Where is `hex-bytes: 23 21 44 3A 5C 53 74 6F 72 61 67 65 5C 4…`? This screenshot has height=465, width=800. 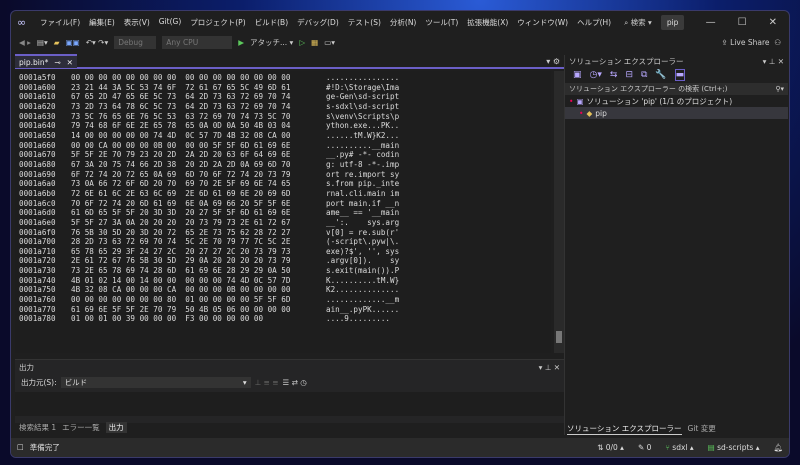
hex-bytes: 23 21 44 3A 5C 53 74 6F 72 61 67 65 5C 4… is located at coordinates (181, 87).